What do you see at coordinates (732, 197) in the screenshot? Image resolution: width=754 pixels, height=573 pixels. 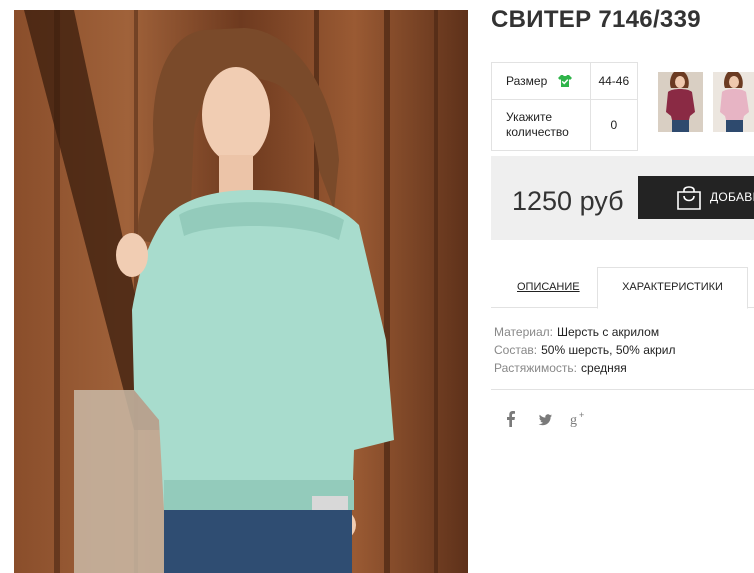 I see `add-to-cart-label: ДОБАВИТЬ` at bounding box center [732, 197].